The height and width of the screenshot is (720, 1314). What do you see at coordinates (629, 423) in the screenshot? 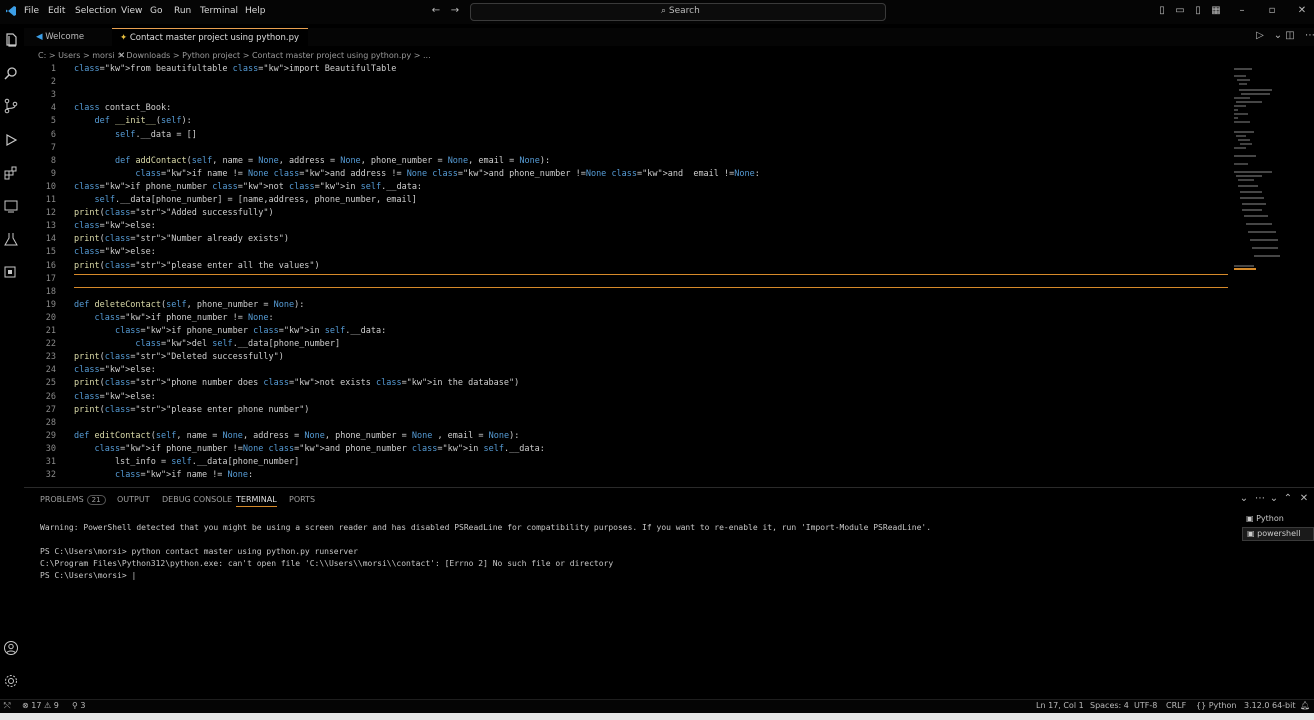
I see `code-line: 28` at bounding box center [629, 423].